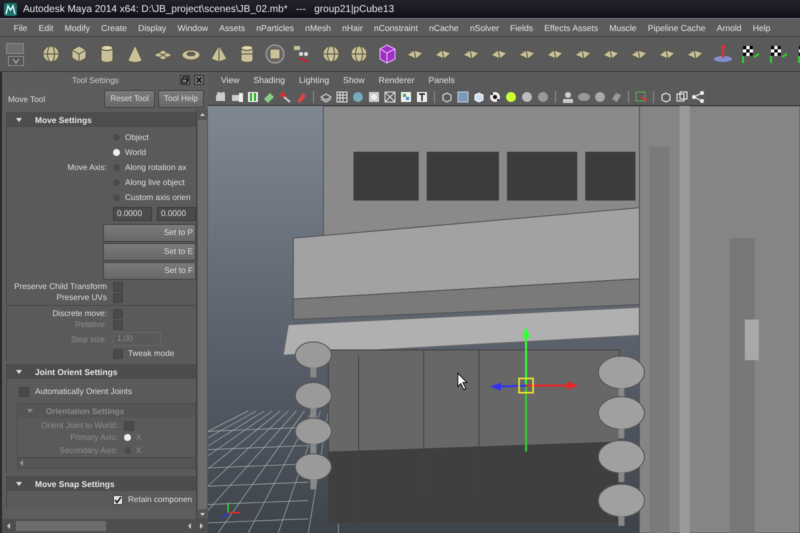 The image size is (800, 533). Describe the element at coordinates (199, 80) in the screenshot. I see `close-icon` at that location.